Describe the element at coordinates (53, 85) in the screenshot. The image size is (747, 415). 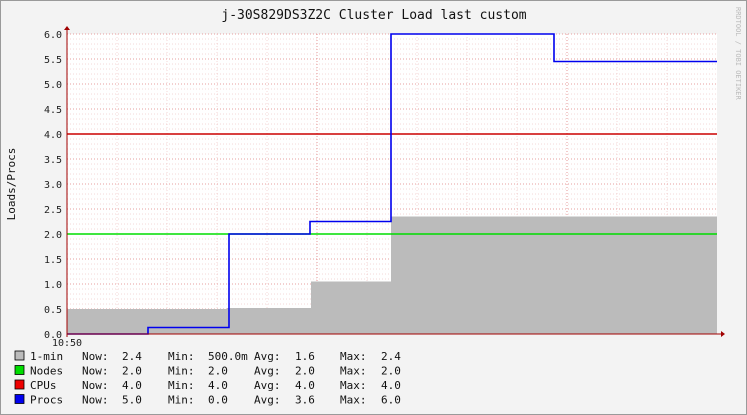
I see `y-tick-label: 5.0` at that location.